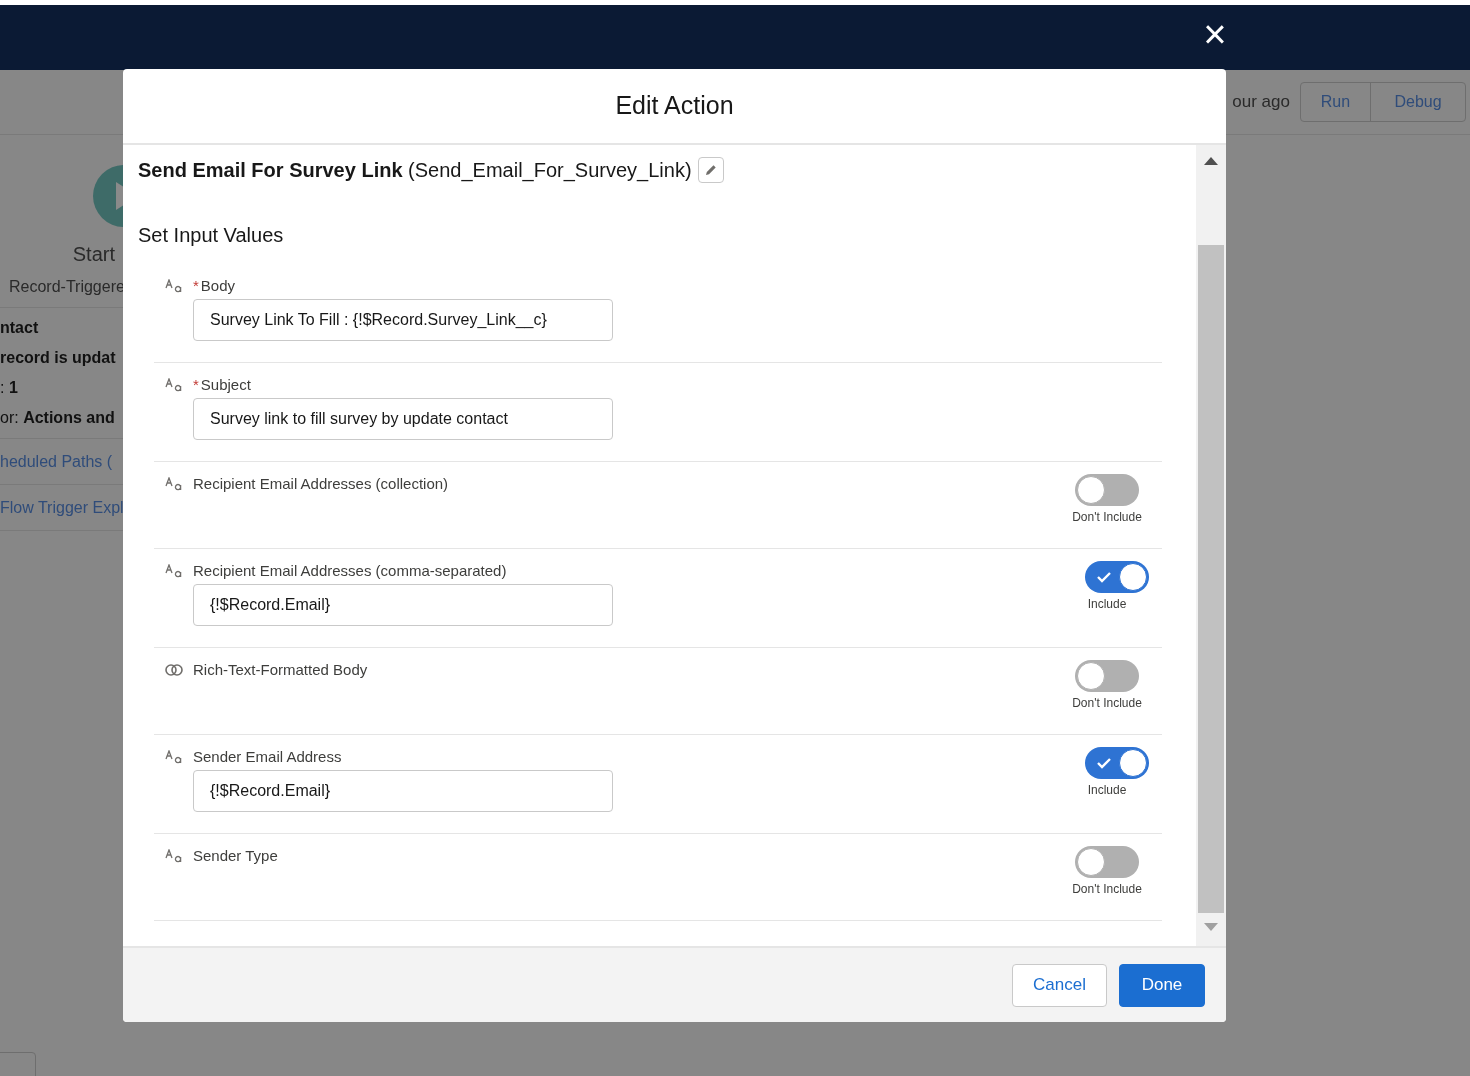 The width and height of the screenshot is (1470, 1076). Describe the element at coordinates (1261, 102) in the screenshot. I see `last-modified: our ago` at that location.